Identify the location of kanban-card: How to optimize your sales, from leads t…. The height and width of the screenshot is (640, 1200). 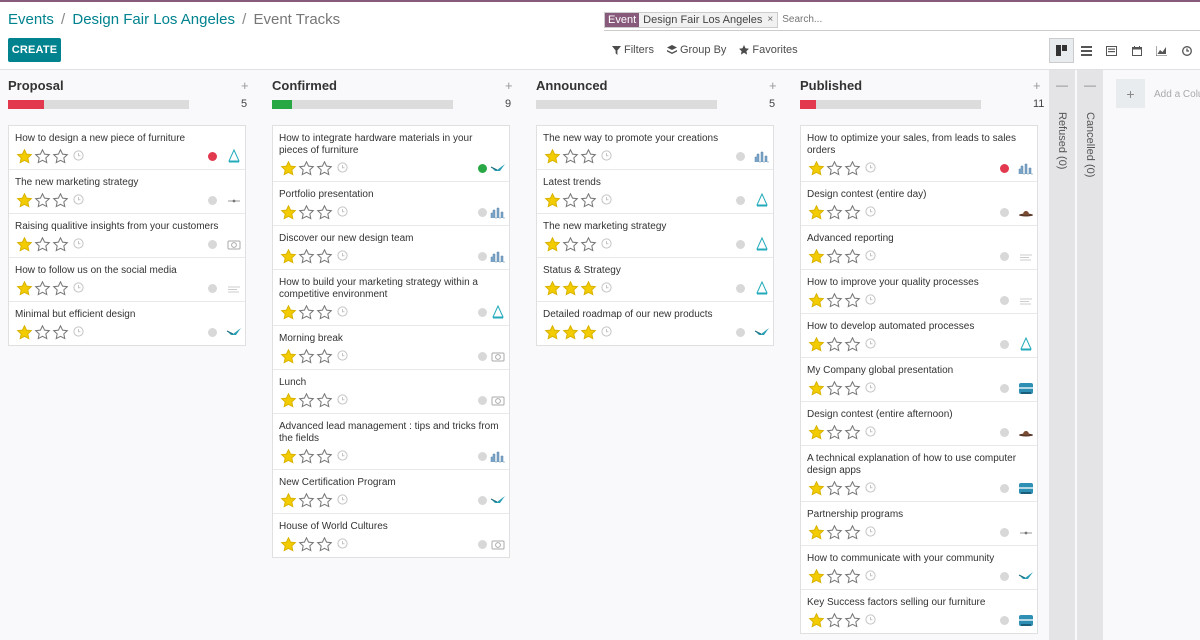
(919, 154).